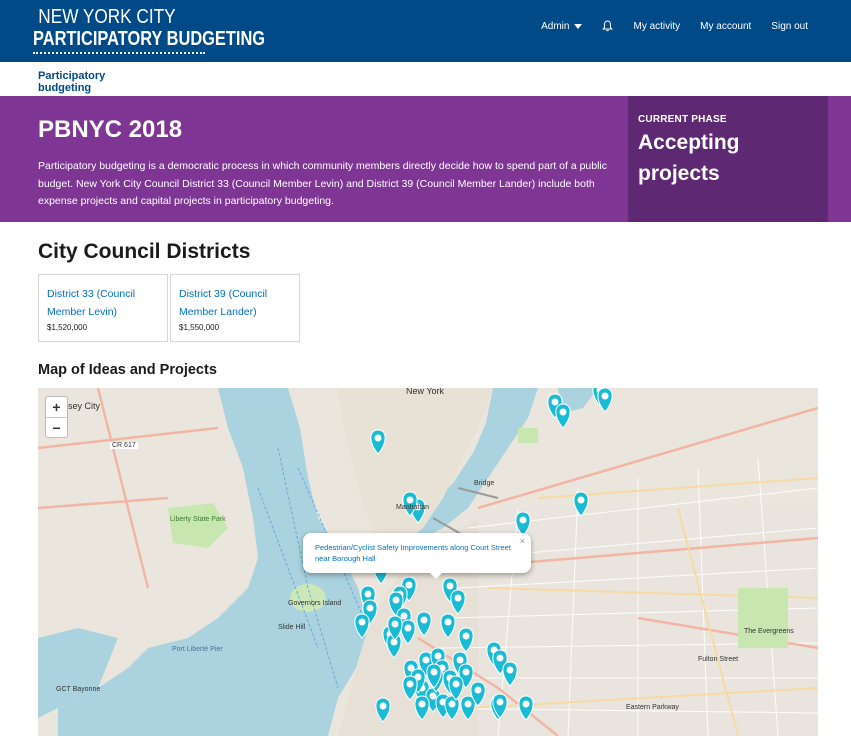 This screenshot has width=851, height=736. I want to click on admin-menu: Admin, so click(562, 26).